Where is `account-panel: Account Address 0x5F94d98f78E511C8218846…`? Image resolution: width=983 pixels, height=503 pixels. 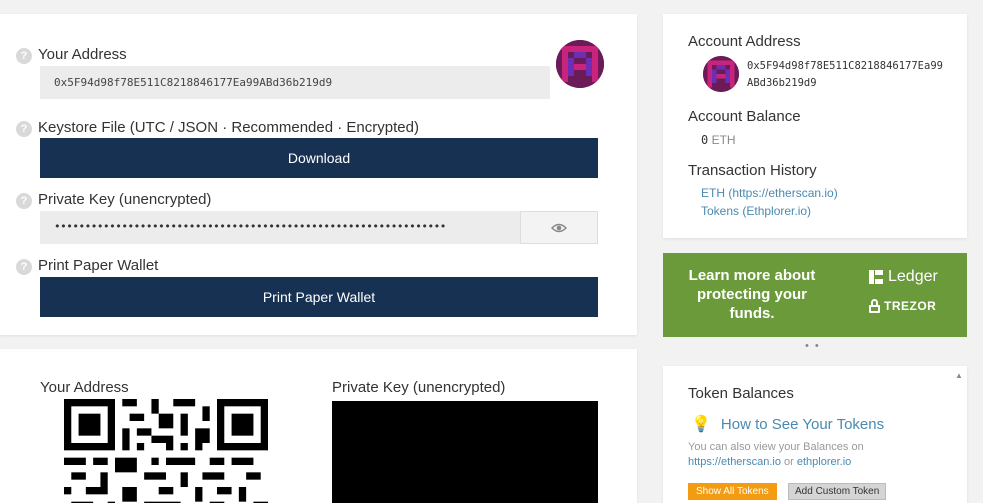 account-panel: Account Address 0x5F94d98f78E511C8218846… is located at coordinates (815, 126).